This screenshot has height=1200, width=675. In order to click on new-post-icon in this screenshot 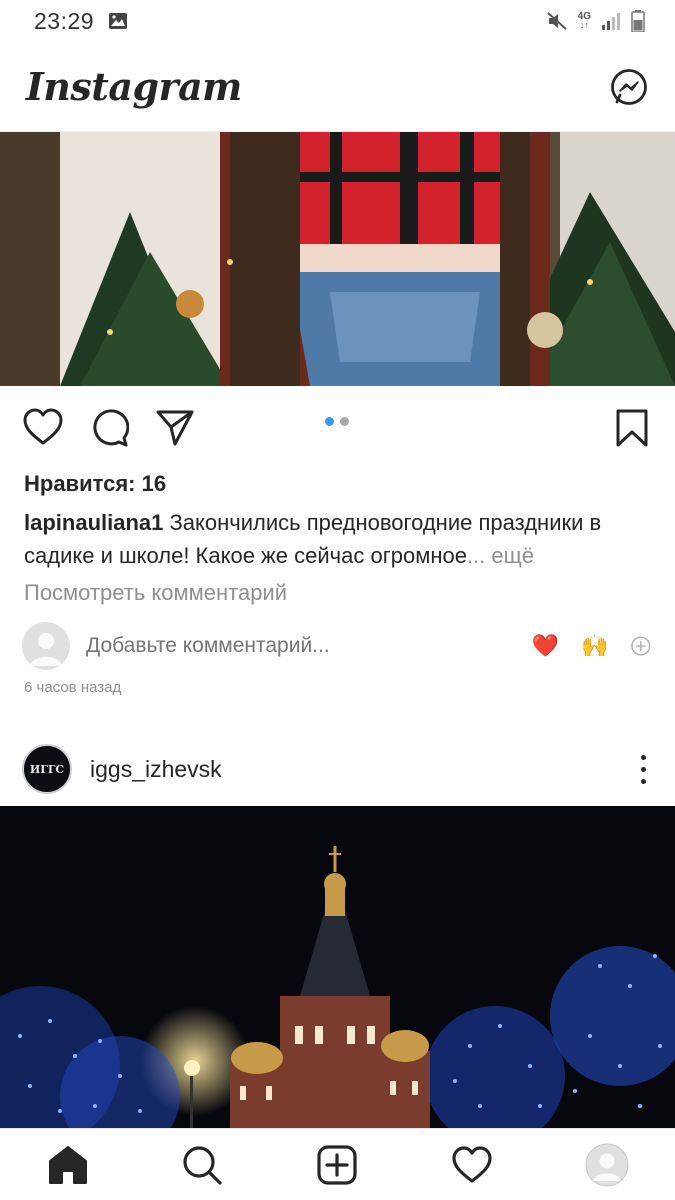, I will do `click(337, 1165)`.